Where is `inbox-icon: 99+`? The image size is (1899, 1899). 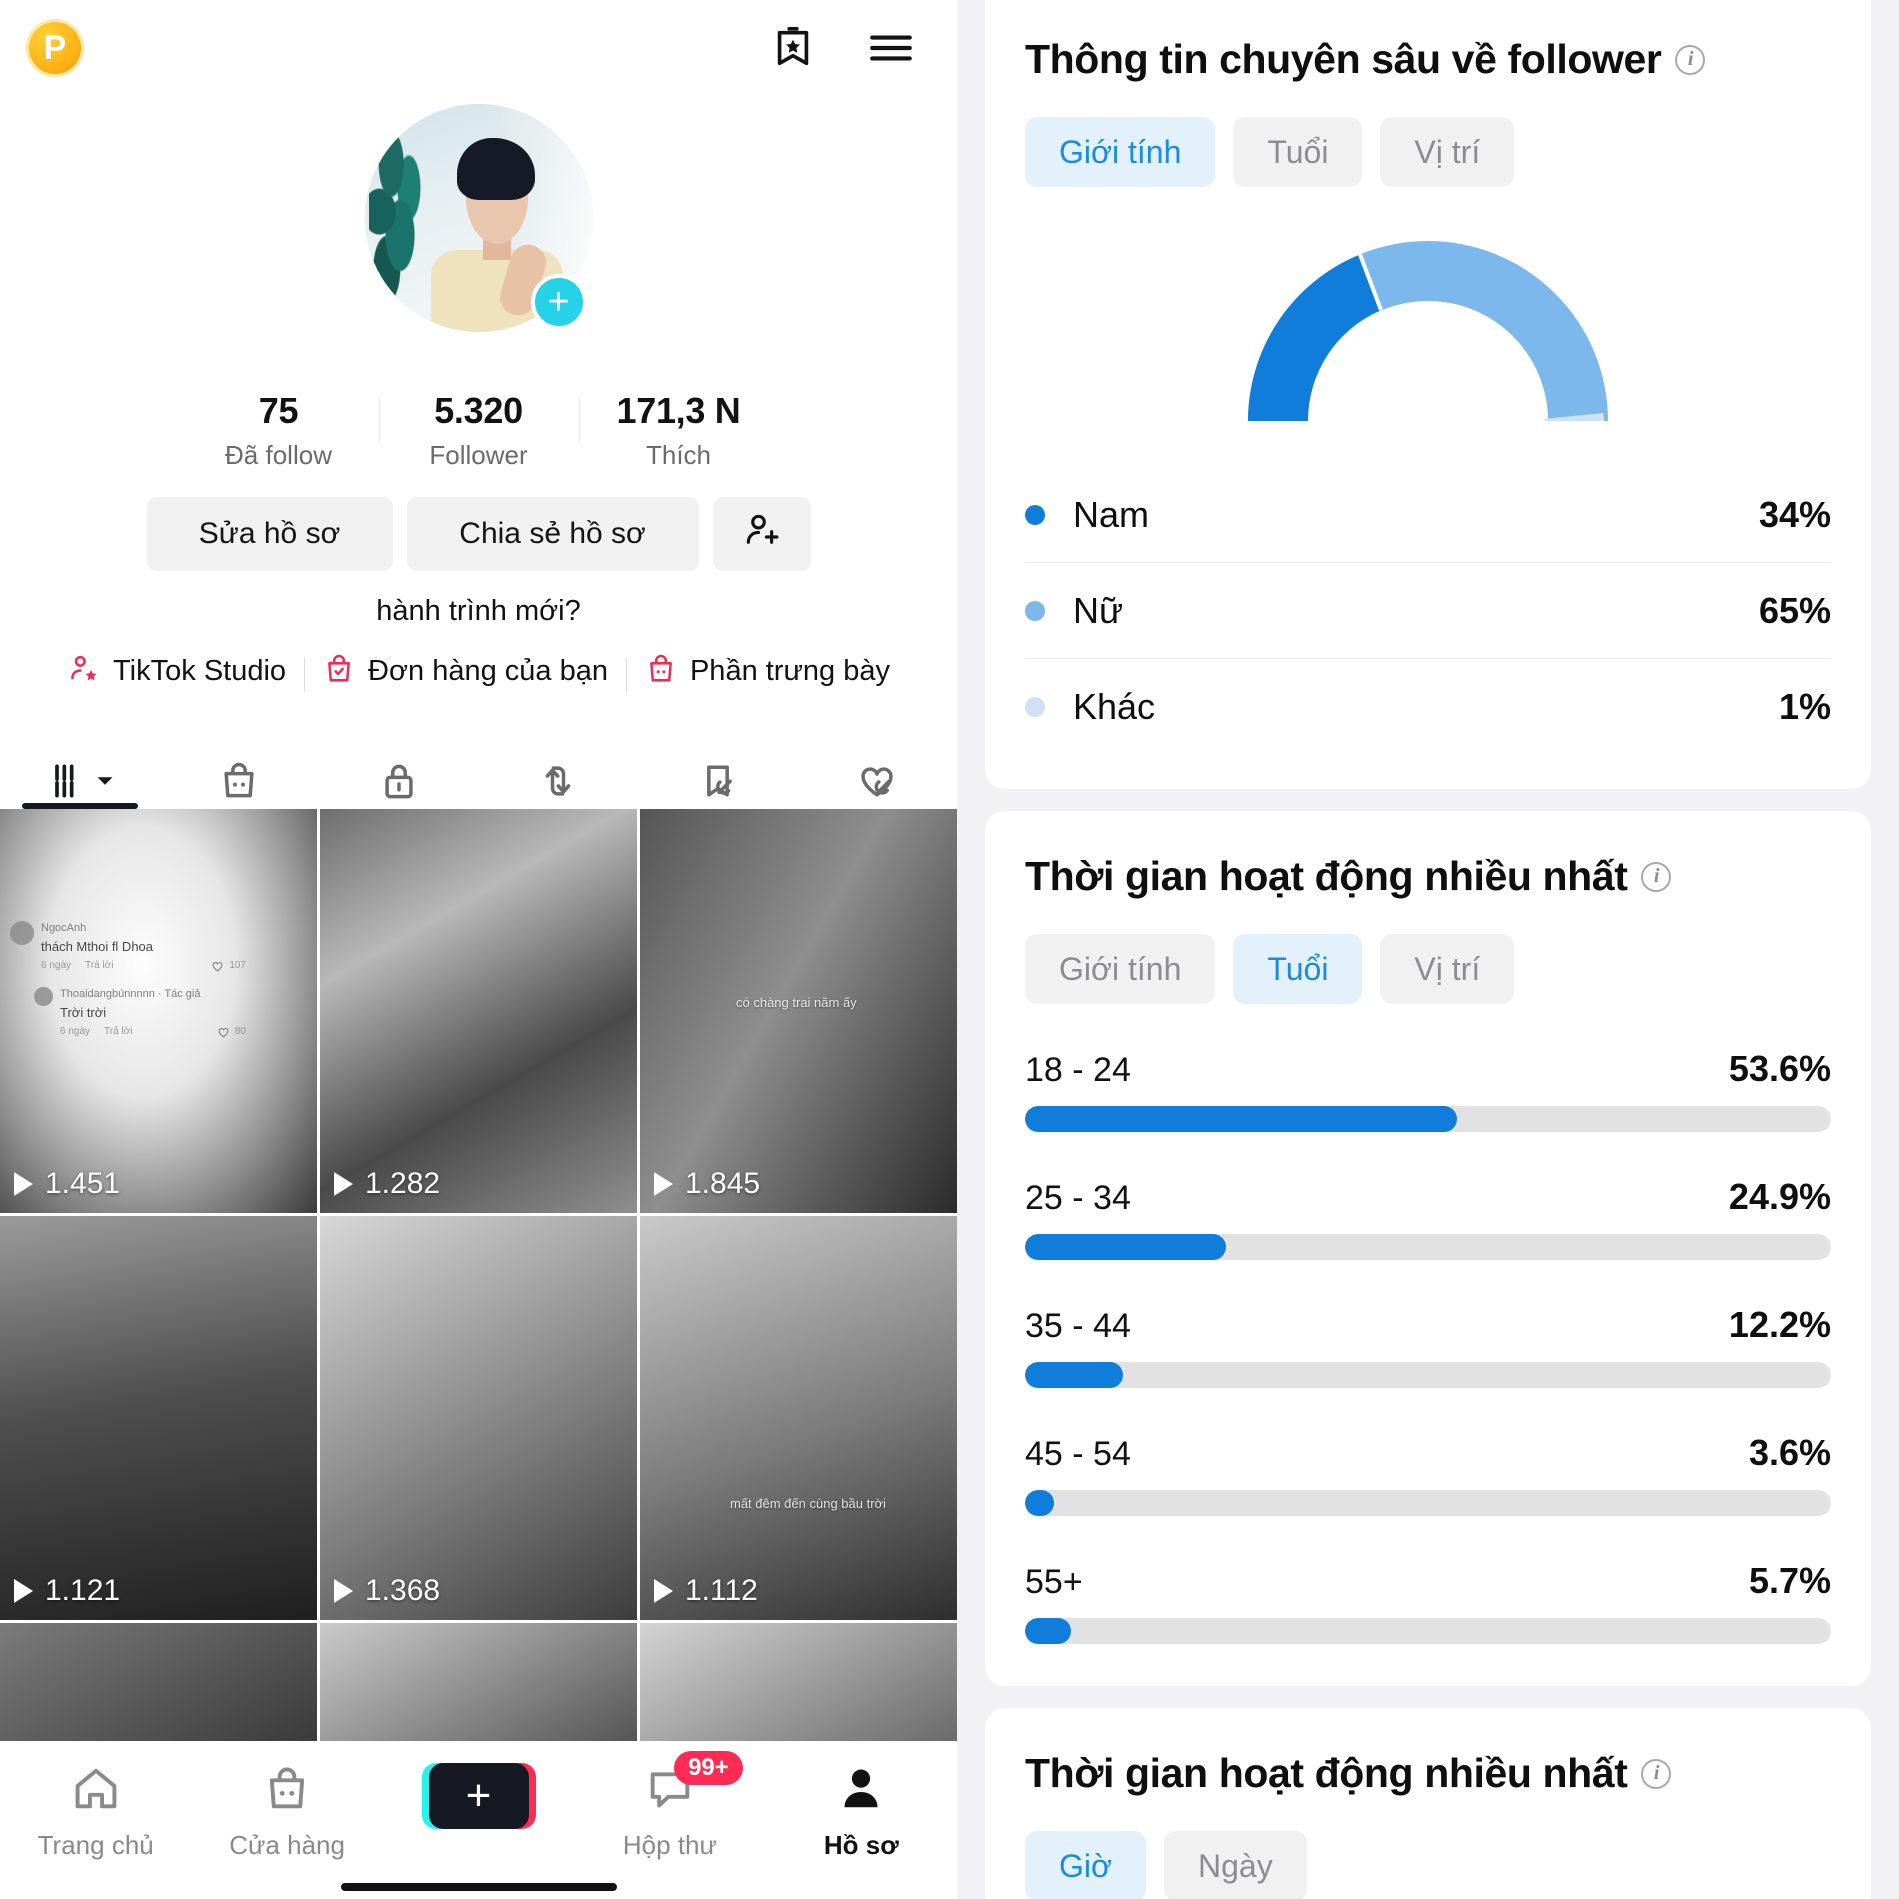 inbox-icon: 99+ is located at coordinates (693, 1785).